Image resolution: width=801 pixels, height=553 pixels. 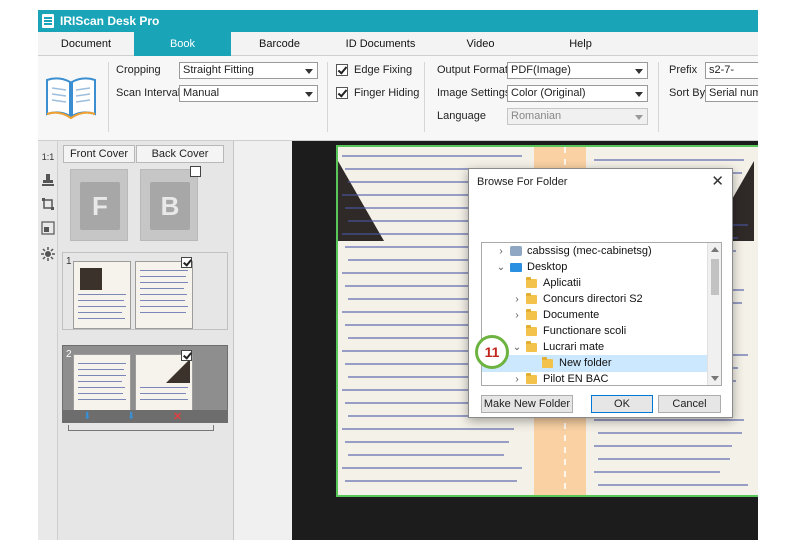 I want to click on front-cover-button: Front Cover, so click(x=99, y=154).